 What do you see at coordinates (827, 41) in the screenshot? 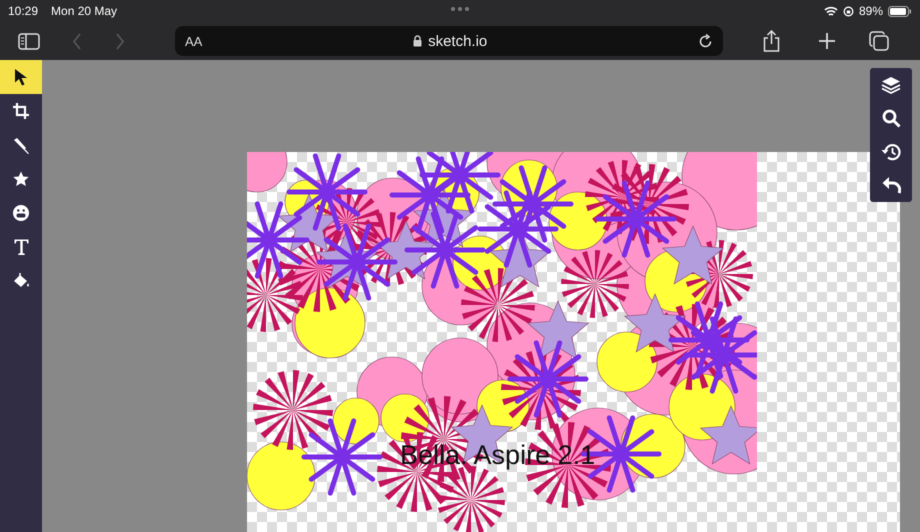
I see `plus-icon` at bounding box center [827, 41].